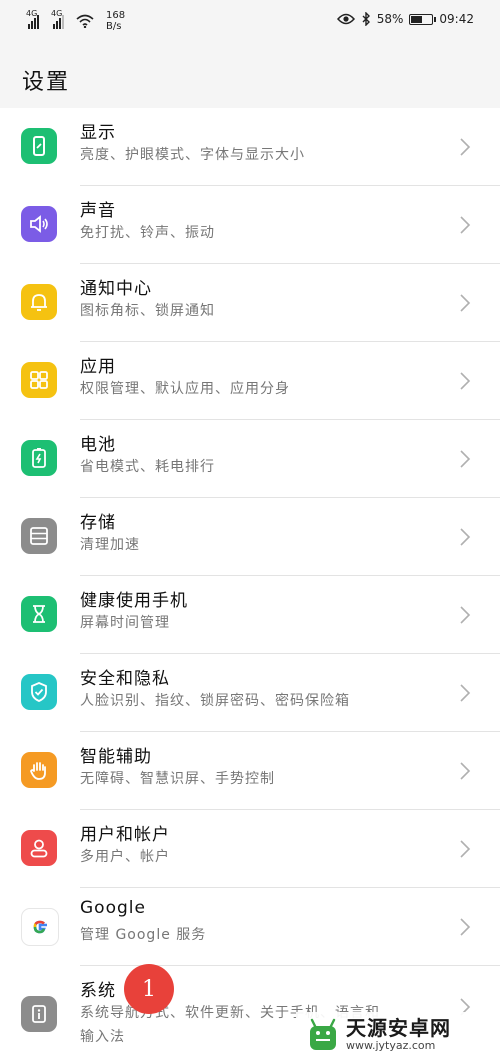 The height and width of the screenshot is (1057, 500). I want to click on settings-item-subtitle: 屏幕时间管理, so click(125, 623).